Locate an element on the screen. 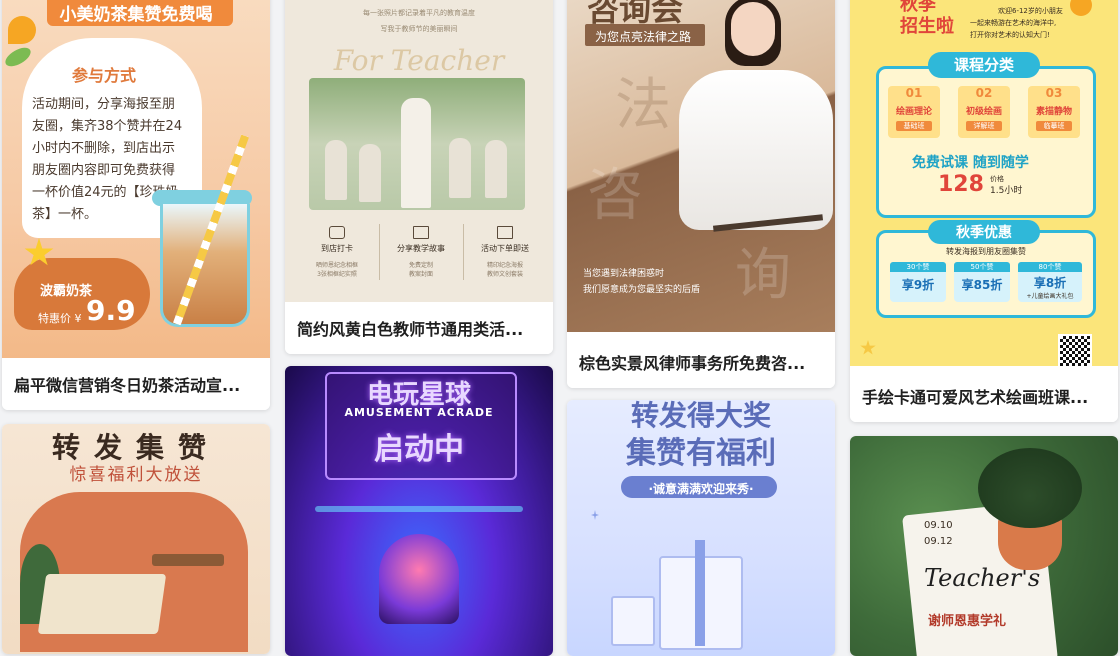  card-thumbnail: 转发集赞 惊喜福利大放送 is located at coordinates (136, 539).